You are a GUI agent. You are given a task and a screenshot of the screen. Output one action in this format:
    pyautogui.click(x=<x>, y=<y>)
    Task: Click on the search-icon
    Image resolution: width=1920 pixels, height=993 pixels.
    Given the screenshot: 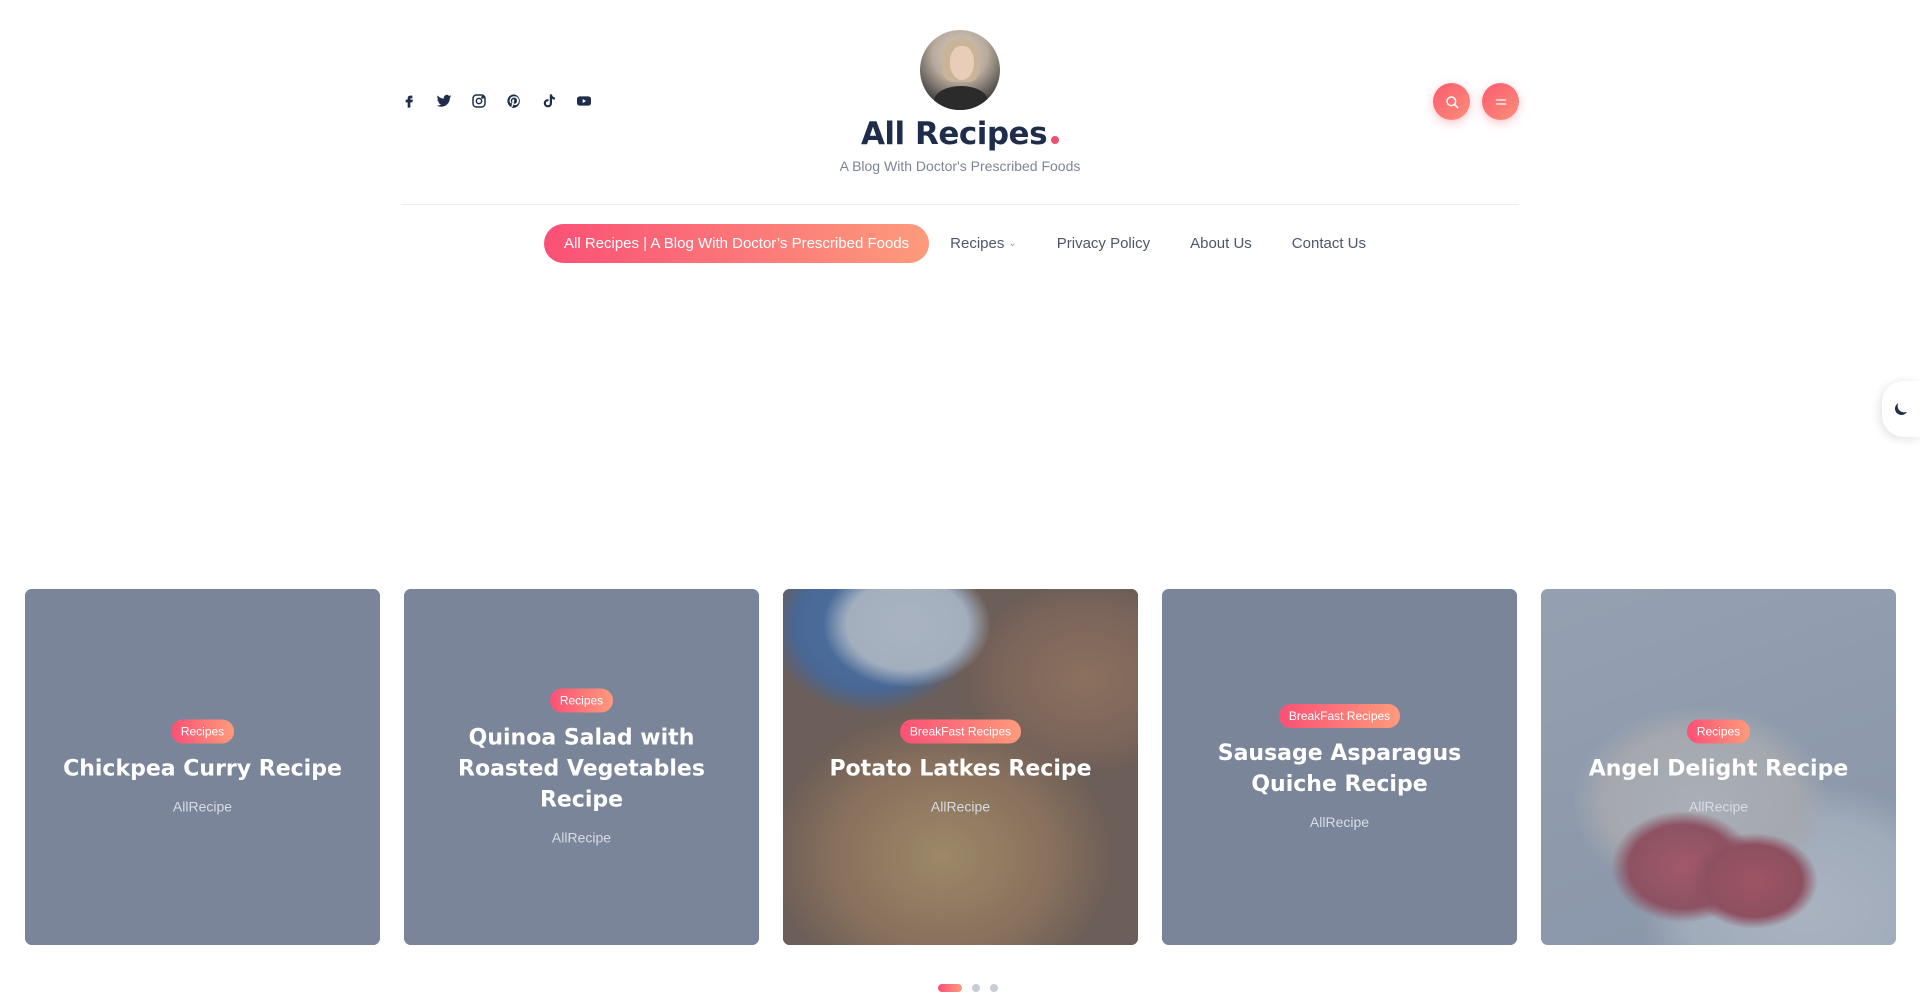 What is the action you would take?
    pyautogui.click(x=1451, y=101)
    